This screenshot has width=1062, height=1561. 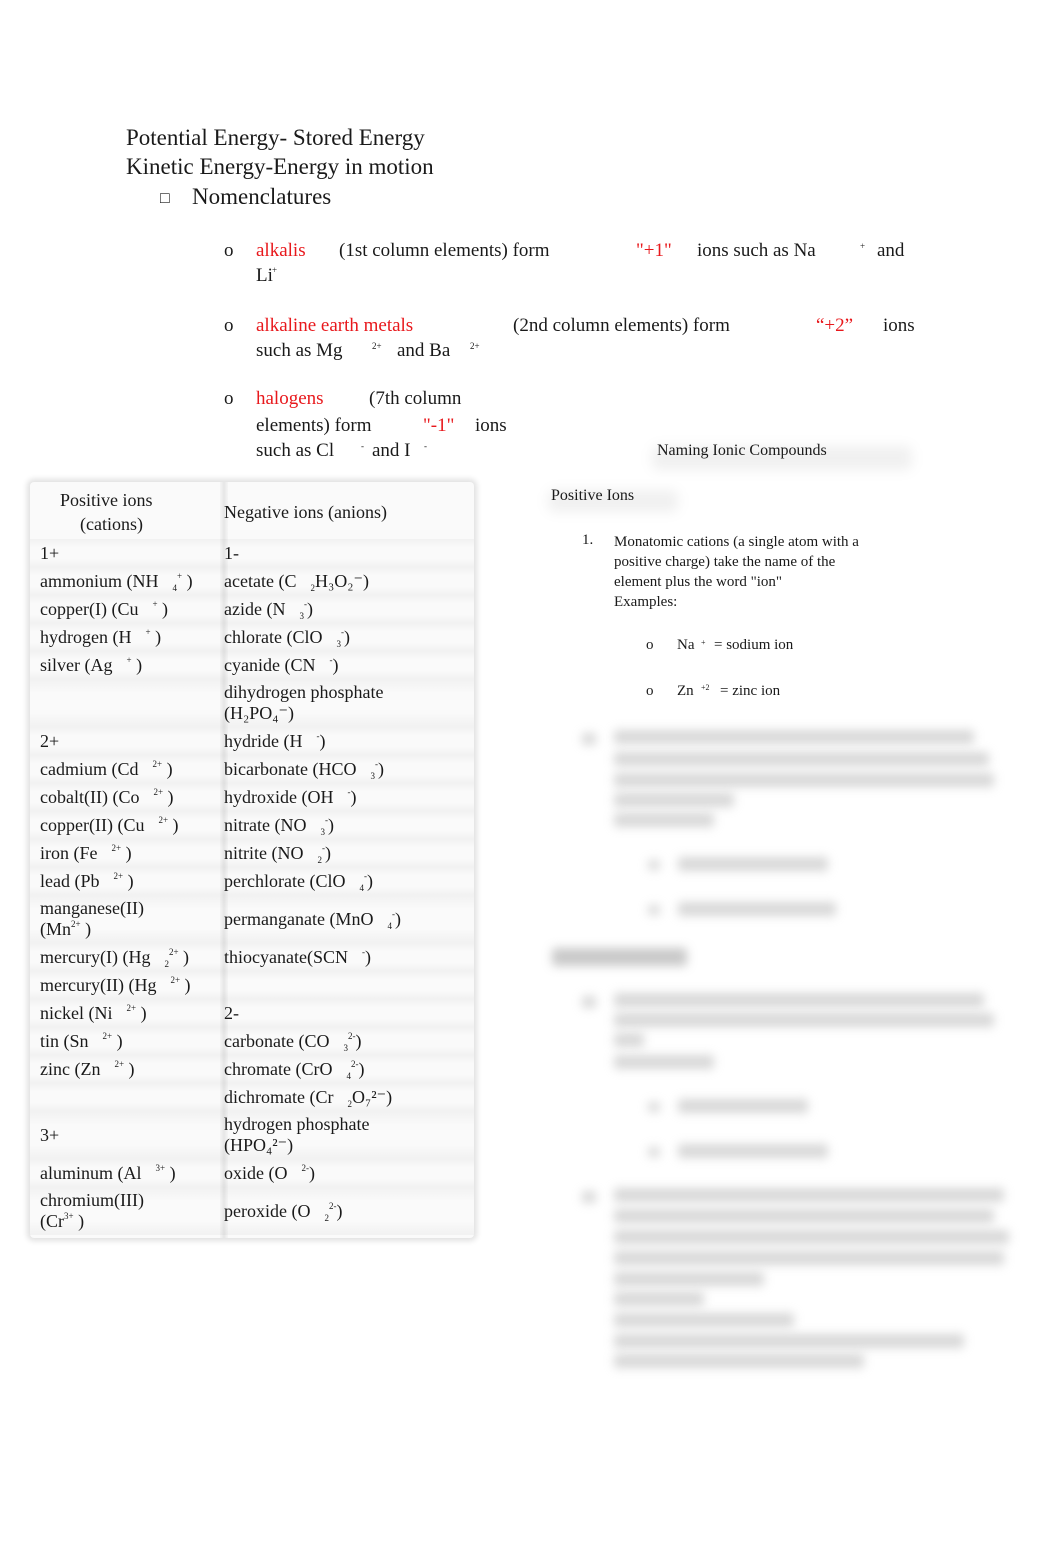 I want to click on term-halogens: halogens, so click(x=290, y=398).